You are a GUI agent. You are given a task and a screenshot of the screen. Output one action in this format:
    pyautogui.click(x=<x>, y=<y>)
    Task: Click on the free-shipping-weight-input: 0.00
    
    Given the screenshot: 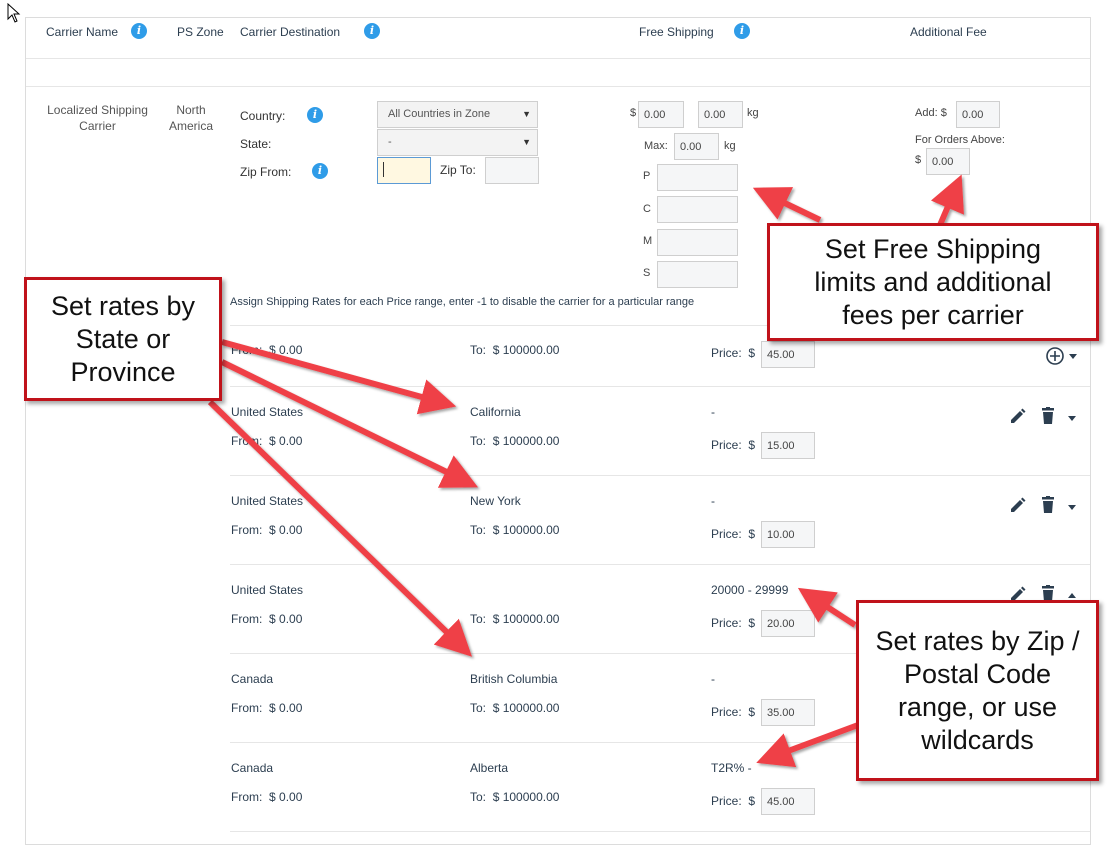 What is the action you would take?
    pyautogui.click(x=720, y=114)
    